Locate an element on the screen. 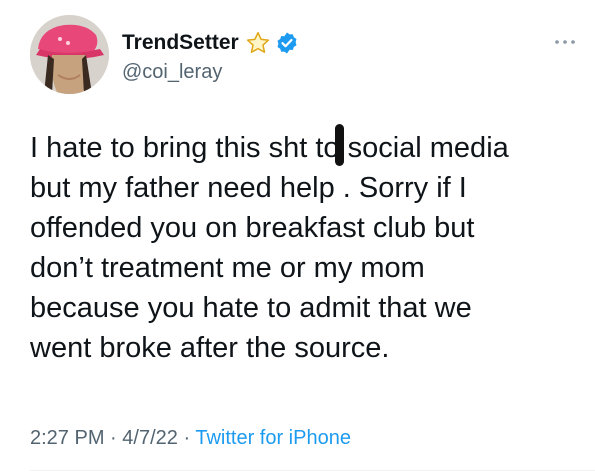 The image size is (595, 476). censor-mark is located at coordinates (339, 145).